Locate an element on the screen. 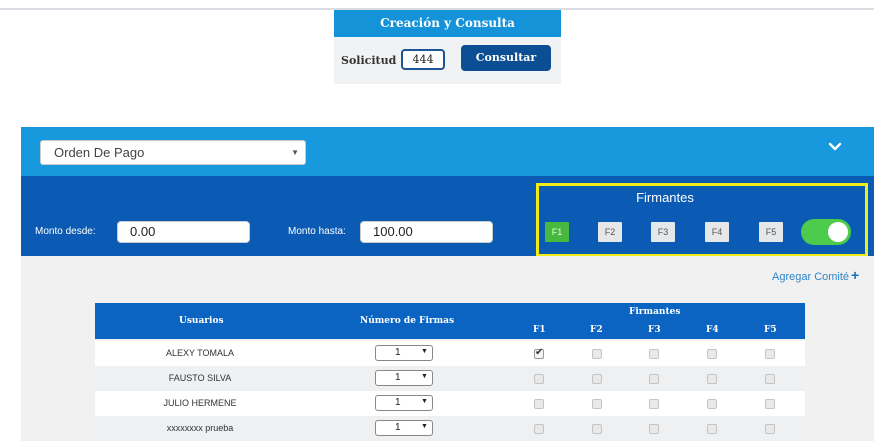  firmante-button-f2: F2 is located at coordinates (610, 232).